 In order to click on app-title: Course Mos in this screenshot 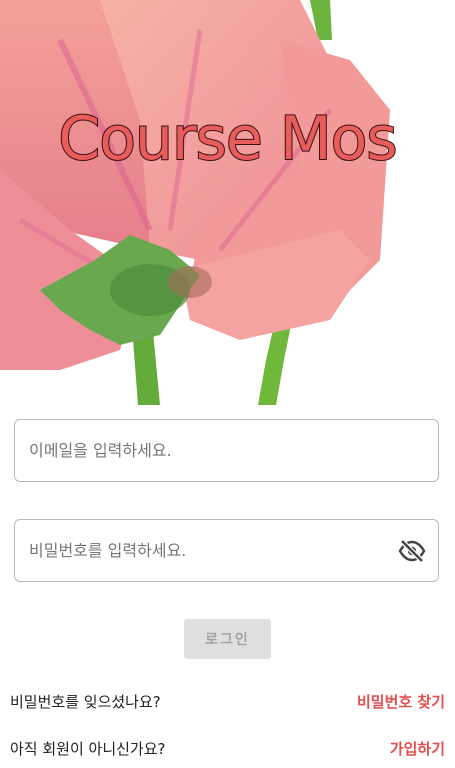, I will do `click(227, 139)`.